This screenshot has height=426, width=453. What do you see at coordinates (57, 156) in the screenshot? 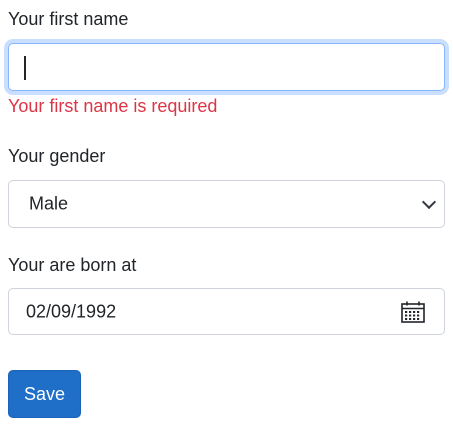
I see `gender-label: Your gender` at bounding box center [57, 156].